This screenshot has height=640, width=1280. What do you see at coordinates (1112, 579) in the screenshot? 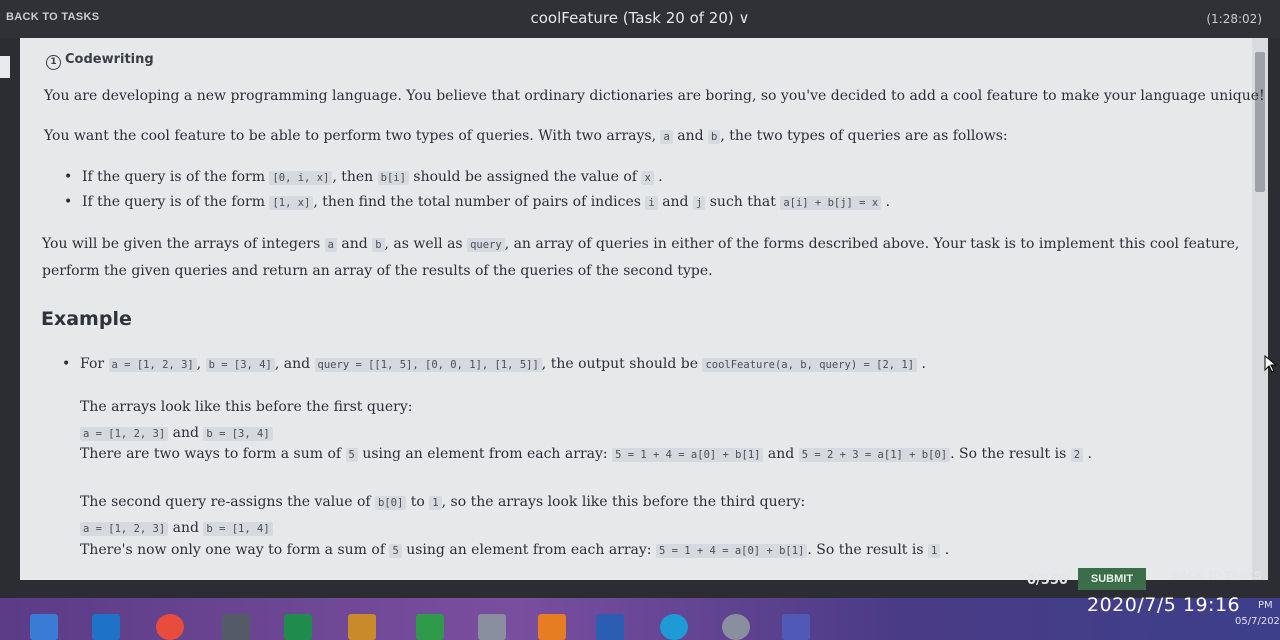
I see `submit-button: SUBMIT` at bounding box center [1112, 579].